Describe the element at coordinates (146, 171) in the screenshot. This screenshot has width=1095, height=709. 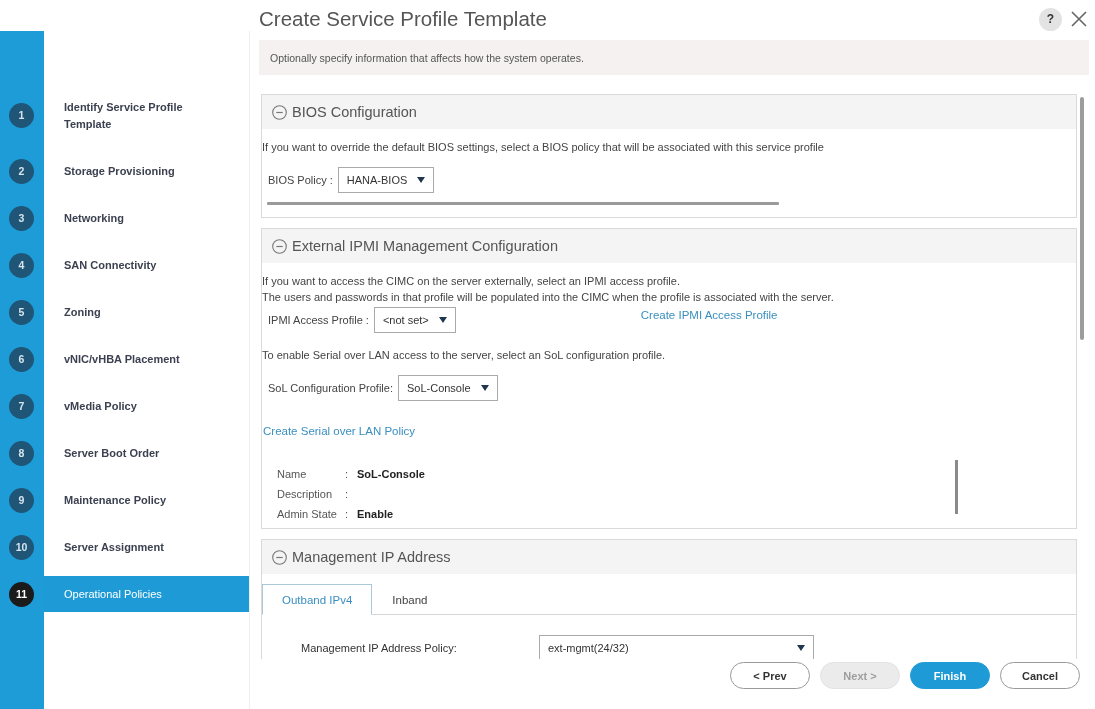
I see `wizard-step: Storage Provisioning` at that location.